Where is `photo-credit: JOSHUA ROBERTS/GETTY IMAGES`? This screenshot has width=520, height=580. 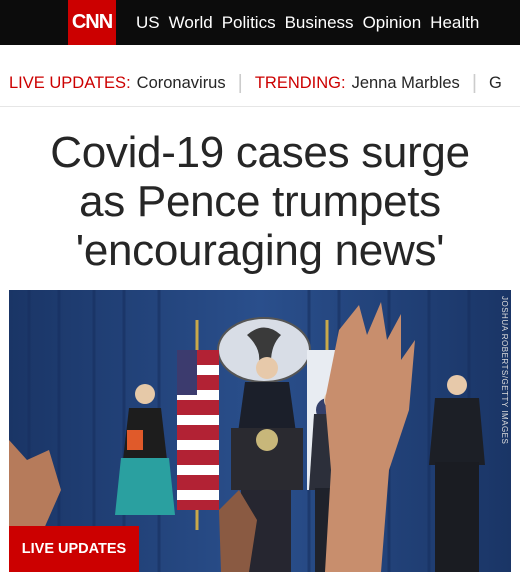 photo-credit: JOSHUA ROBERTS/GETTY IMAGES is located at coordinates (504, 370).